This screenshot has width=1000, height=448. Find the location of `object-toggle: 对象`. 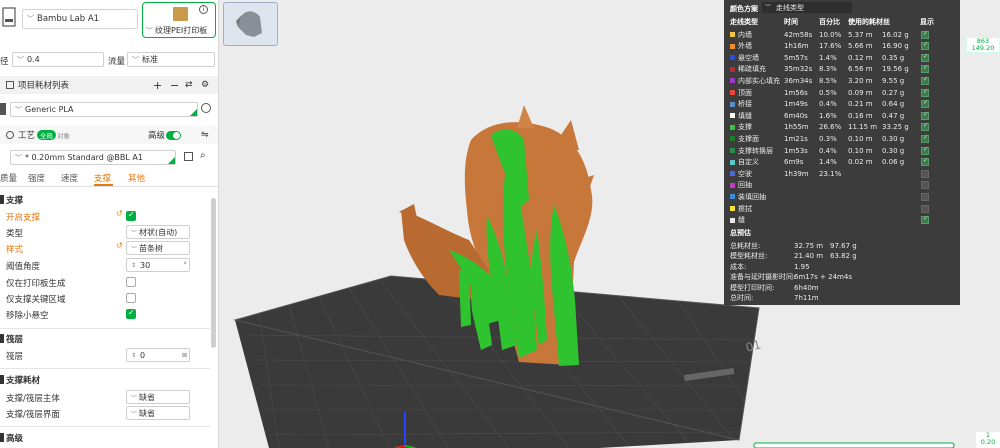

object-toggle: 对象 is located at coordinates (63, 135).